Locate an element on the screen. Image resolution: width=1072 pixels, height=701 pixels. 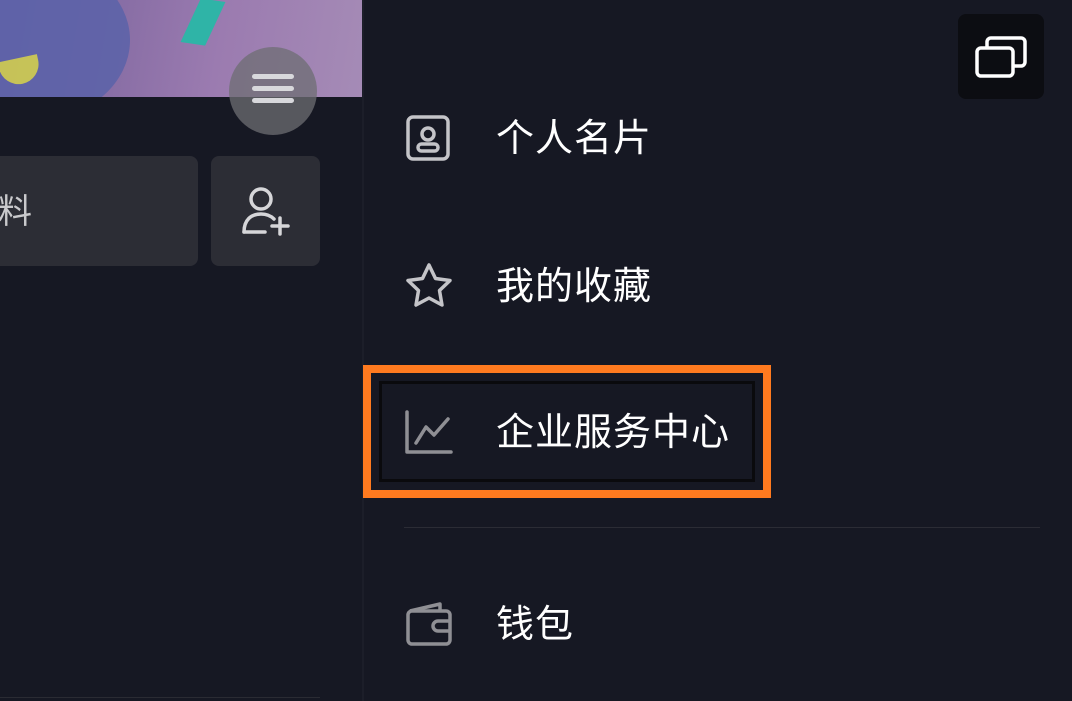
multi-window-icon is located at coordinates (1001, 57).